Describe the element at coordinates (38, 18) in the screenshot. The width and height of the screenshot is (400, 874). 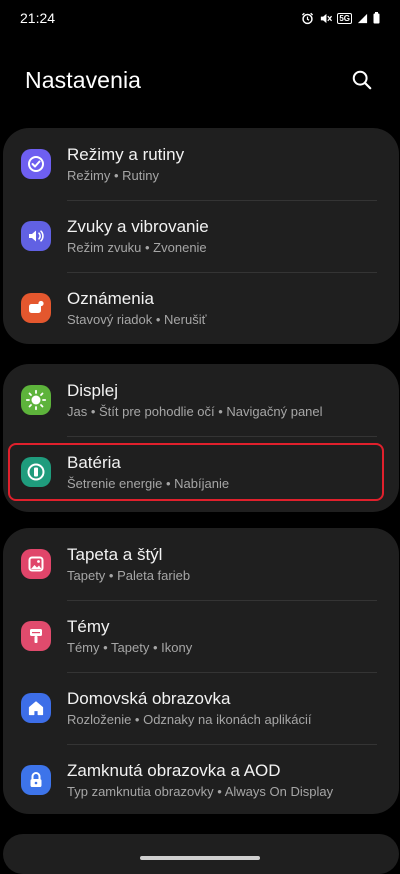
I see `status-time: 21:24` at that location.